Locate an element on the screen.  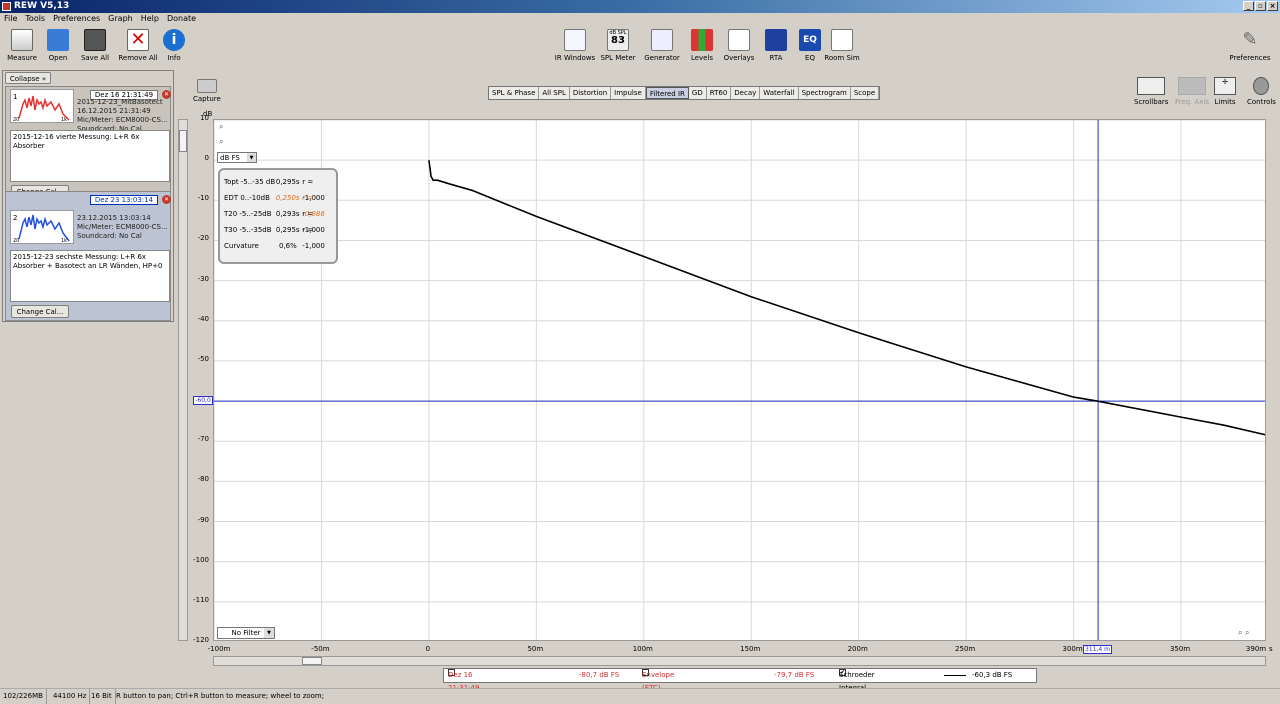
zoom-in-icon: ⌕ is located at coordinates (221, 127).